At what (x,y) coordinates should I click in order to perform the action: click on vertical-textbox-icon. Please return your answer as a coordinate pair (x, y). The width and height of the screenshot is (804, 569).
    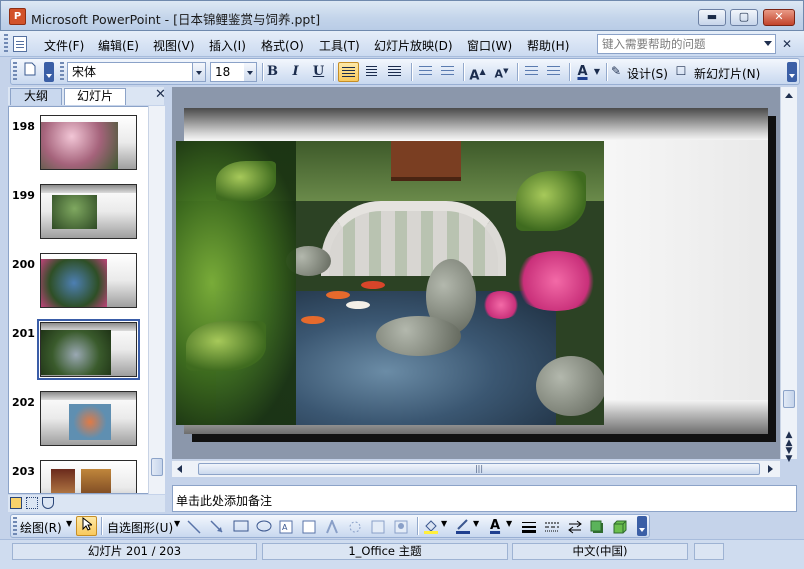
    Looking at the image, I should click on (309, 527).